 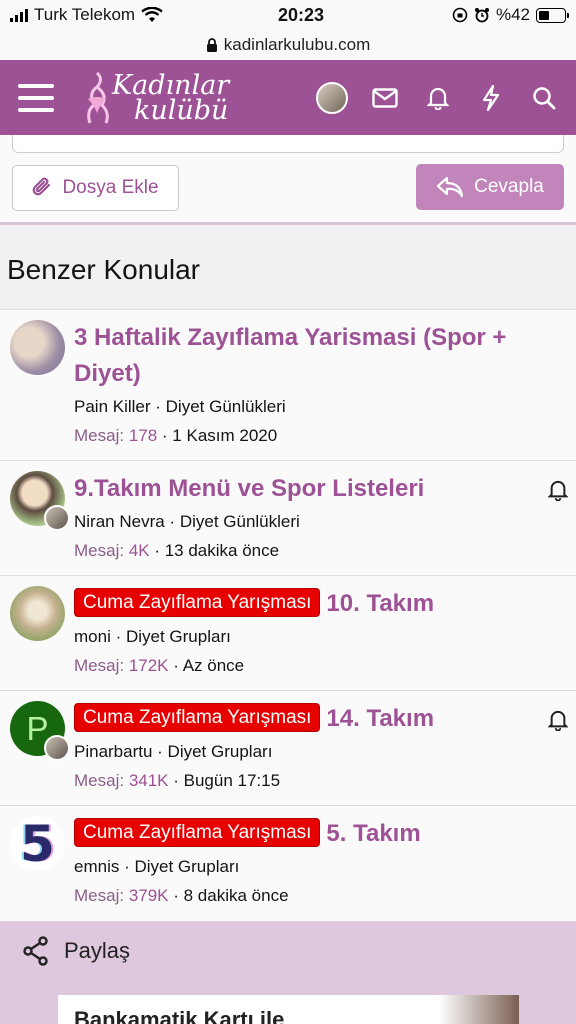 What do you see at coordinates (297, 44) in the screenshot?
I see `url-text: kadinlarkulubu.com` at bounding box center [297, 44].